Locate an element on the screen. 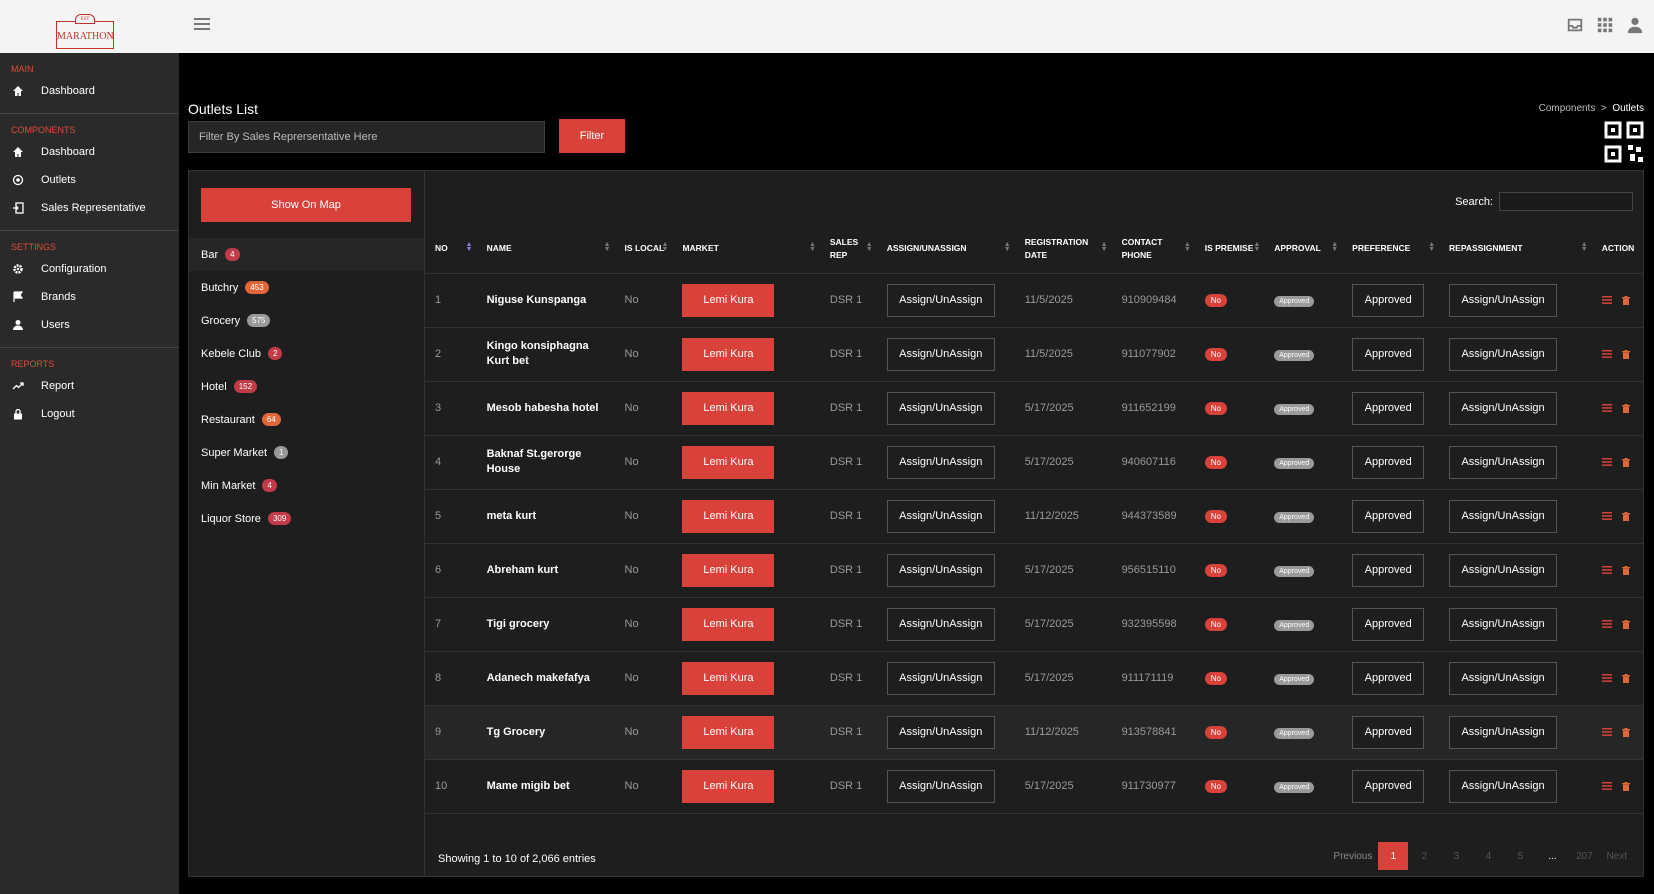  pagination-next: Next is located at coordinates (1616, 856).